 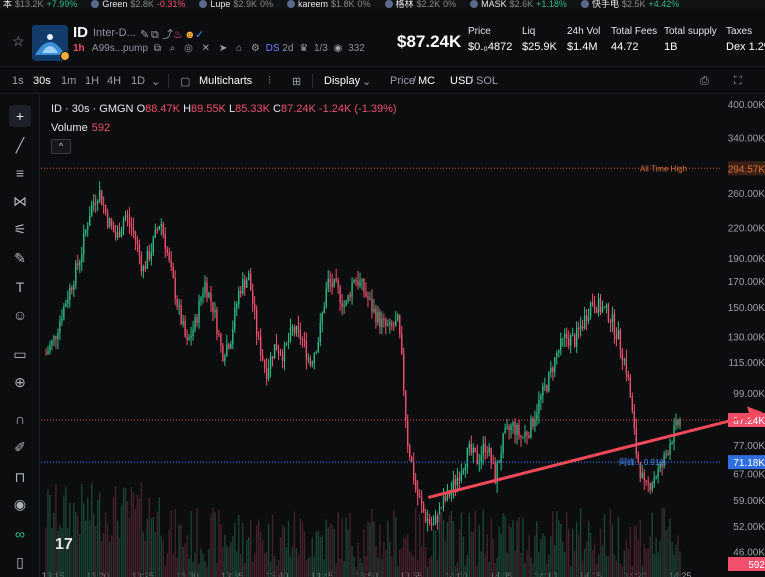 I want to click on magnet-icon: ∩, so click(x=20, y=419).